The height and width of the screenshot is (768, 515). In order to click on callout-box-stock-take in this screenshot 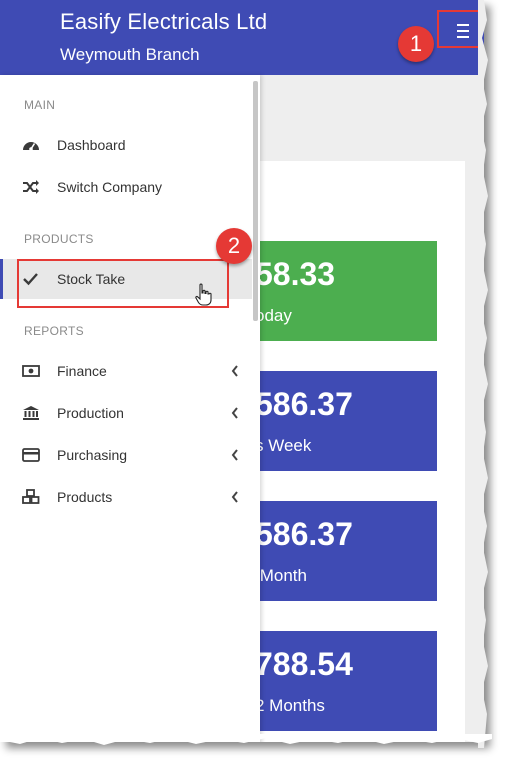, I will do `click(123, 283)`.